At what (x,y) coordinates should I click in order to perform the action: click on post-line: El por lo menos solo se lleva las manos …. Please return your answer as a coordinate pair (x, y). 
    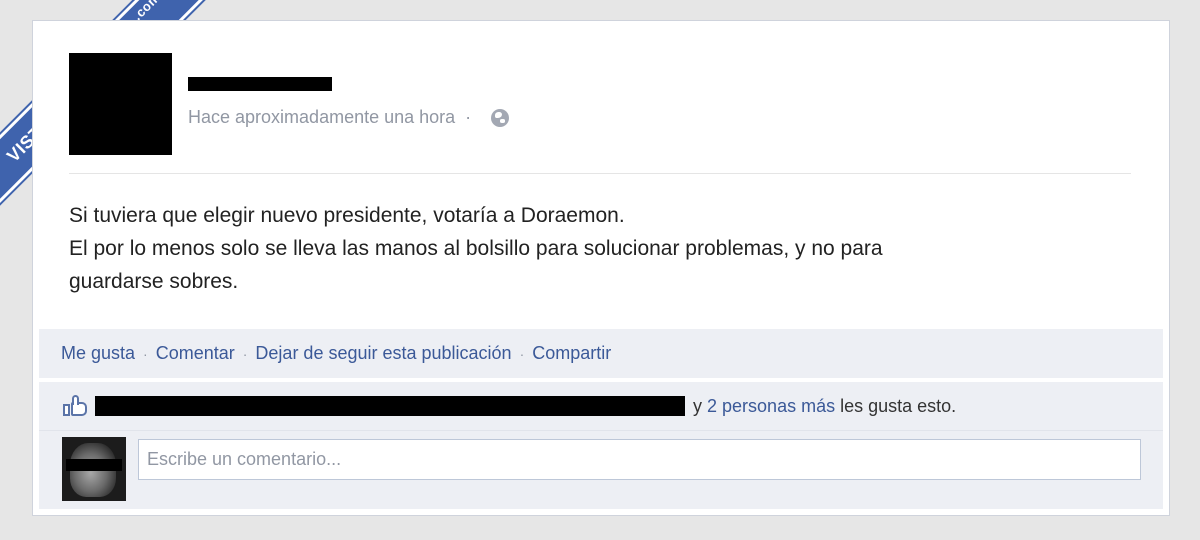
    Looking at the image, I should click on (476, 248).